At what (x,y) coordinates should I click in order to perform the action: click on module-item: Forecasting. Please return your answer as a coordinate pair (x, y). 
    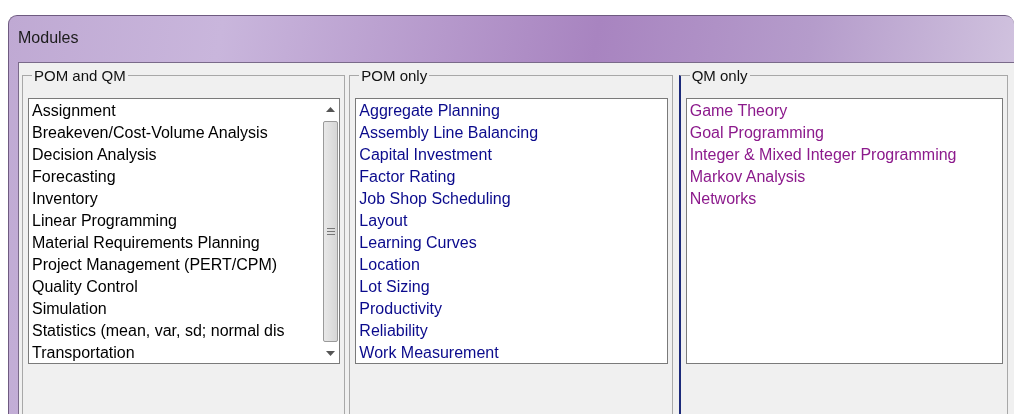
    Looking at the image, I should click on (176, 177).